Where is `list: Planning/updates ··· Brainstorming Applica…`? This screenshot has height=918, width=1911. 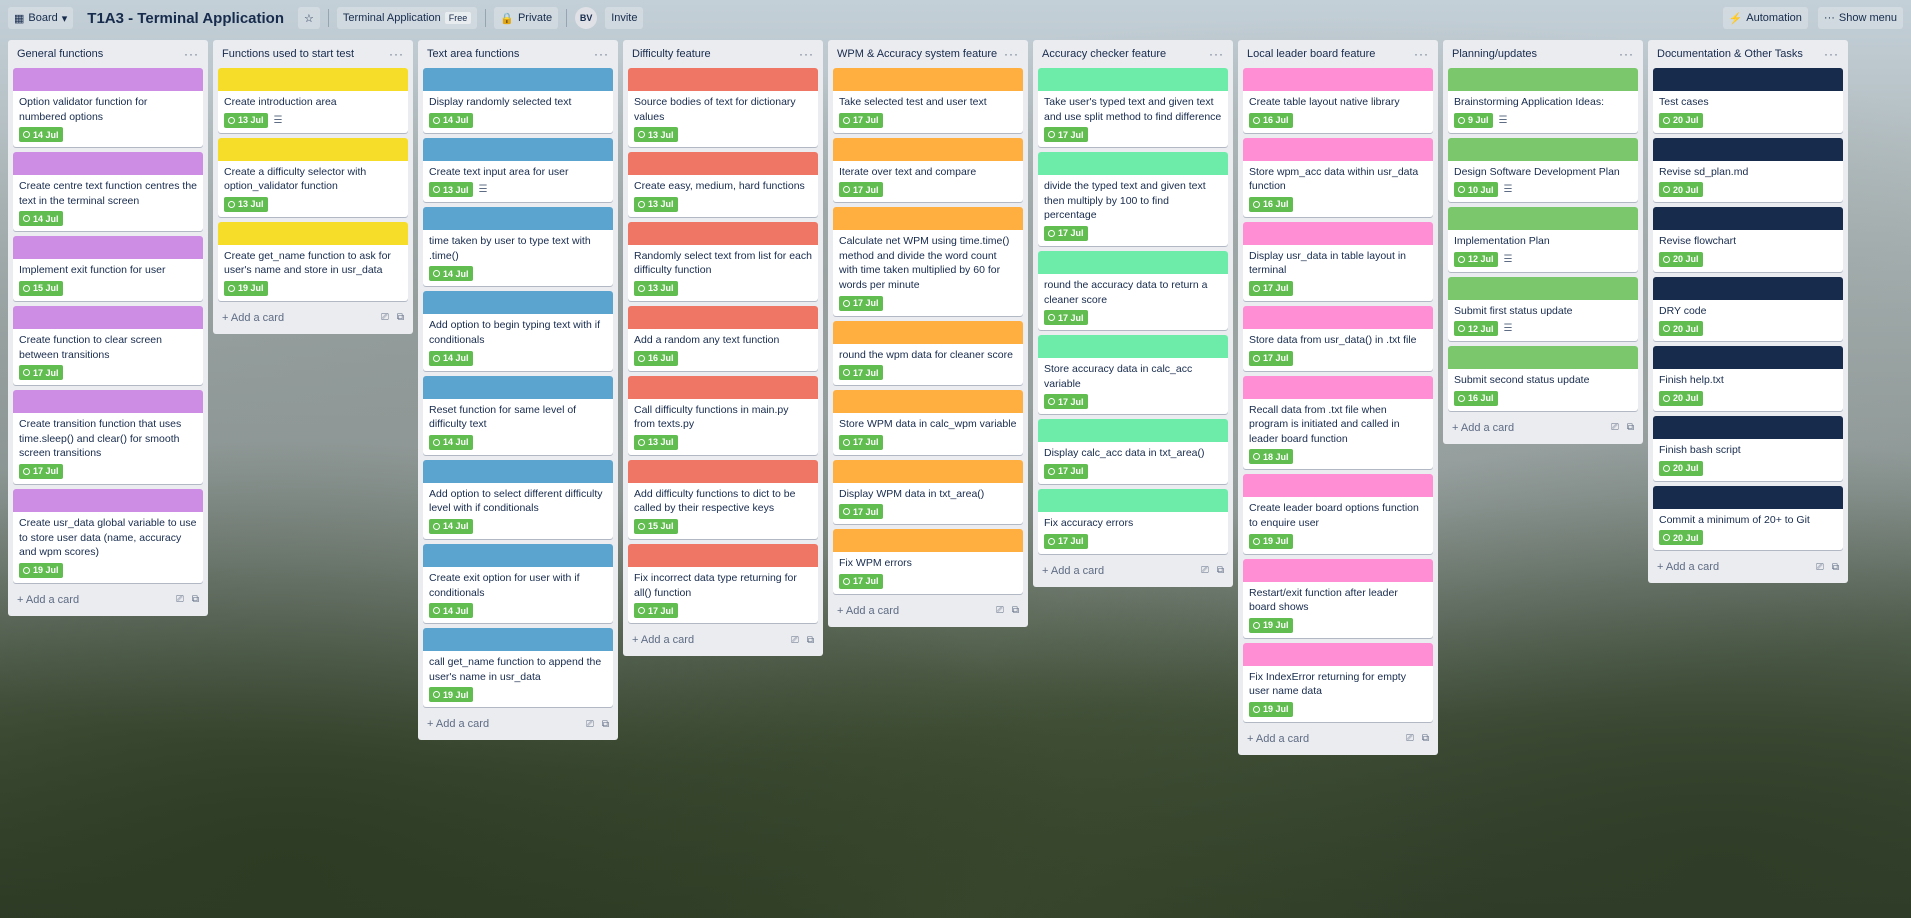 list: Planning/updates ··· Brainstorming Applica… is located at coordinates (1543, 242).